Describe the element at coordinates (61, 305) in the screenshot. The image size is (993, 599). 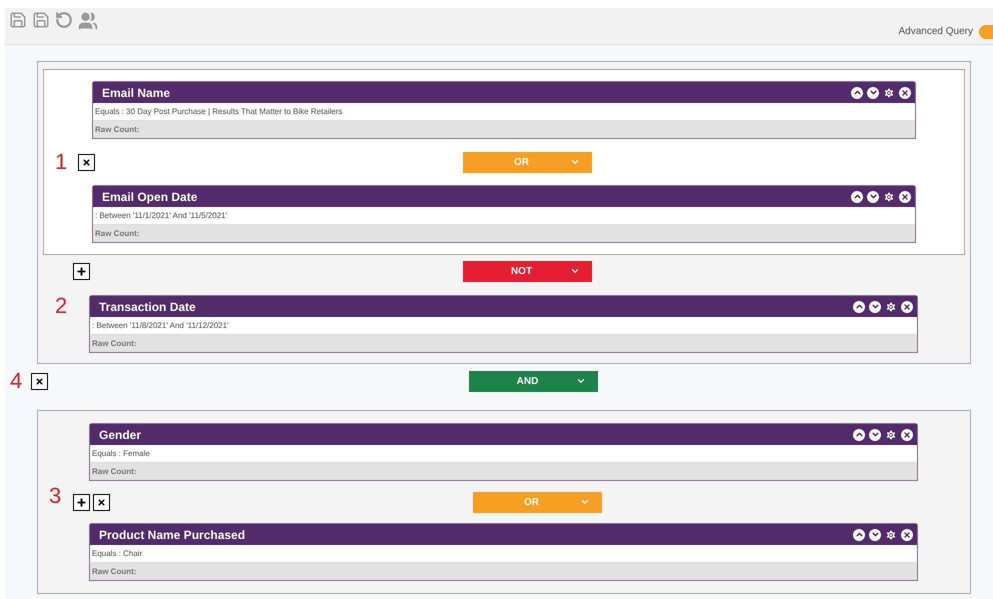
I see `group-number: 2` at that location.